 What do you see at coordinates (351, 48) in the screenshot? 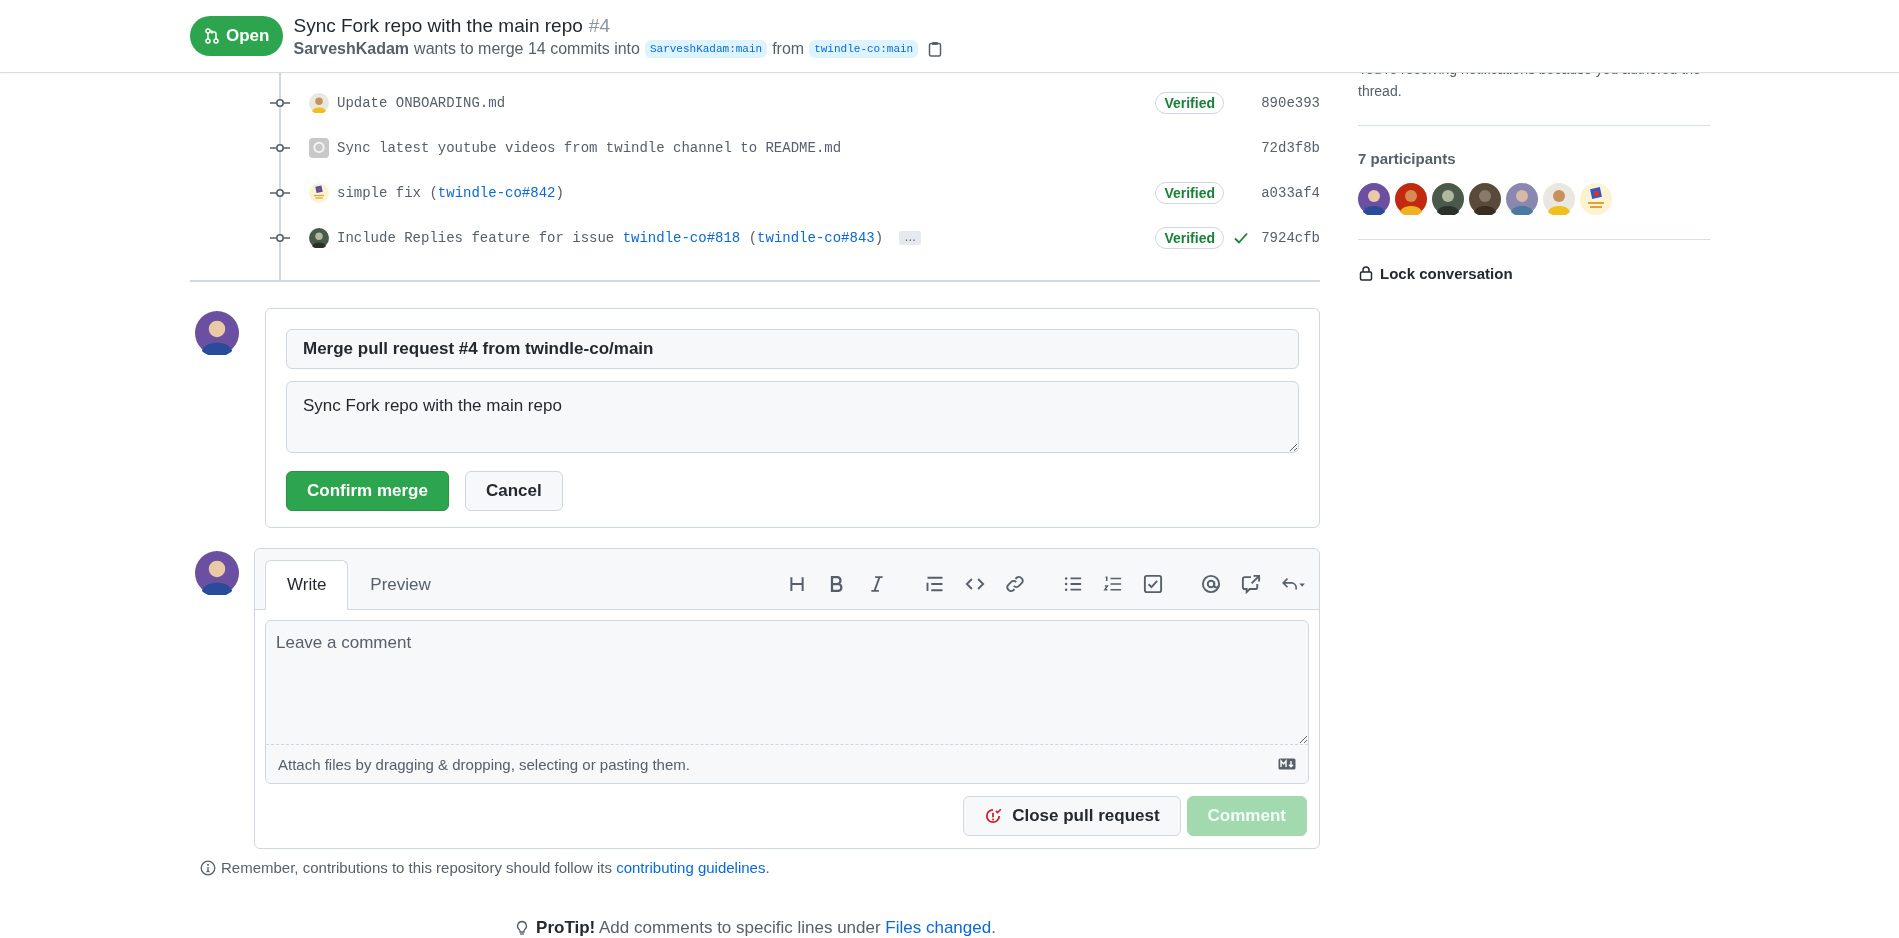
I see `author-link: SarveshKadam` at bounding box center [351, 48].